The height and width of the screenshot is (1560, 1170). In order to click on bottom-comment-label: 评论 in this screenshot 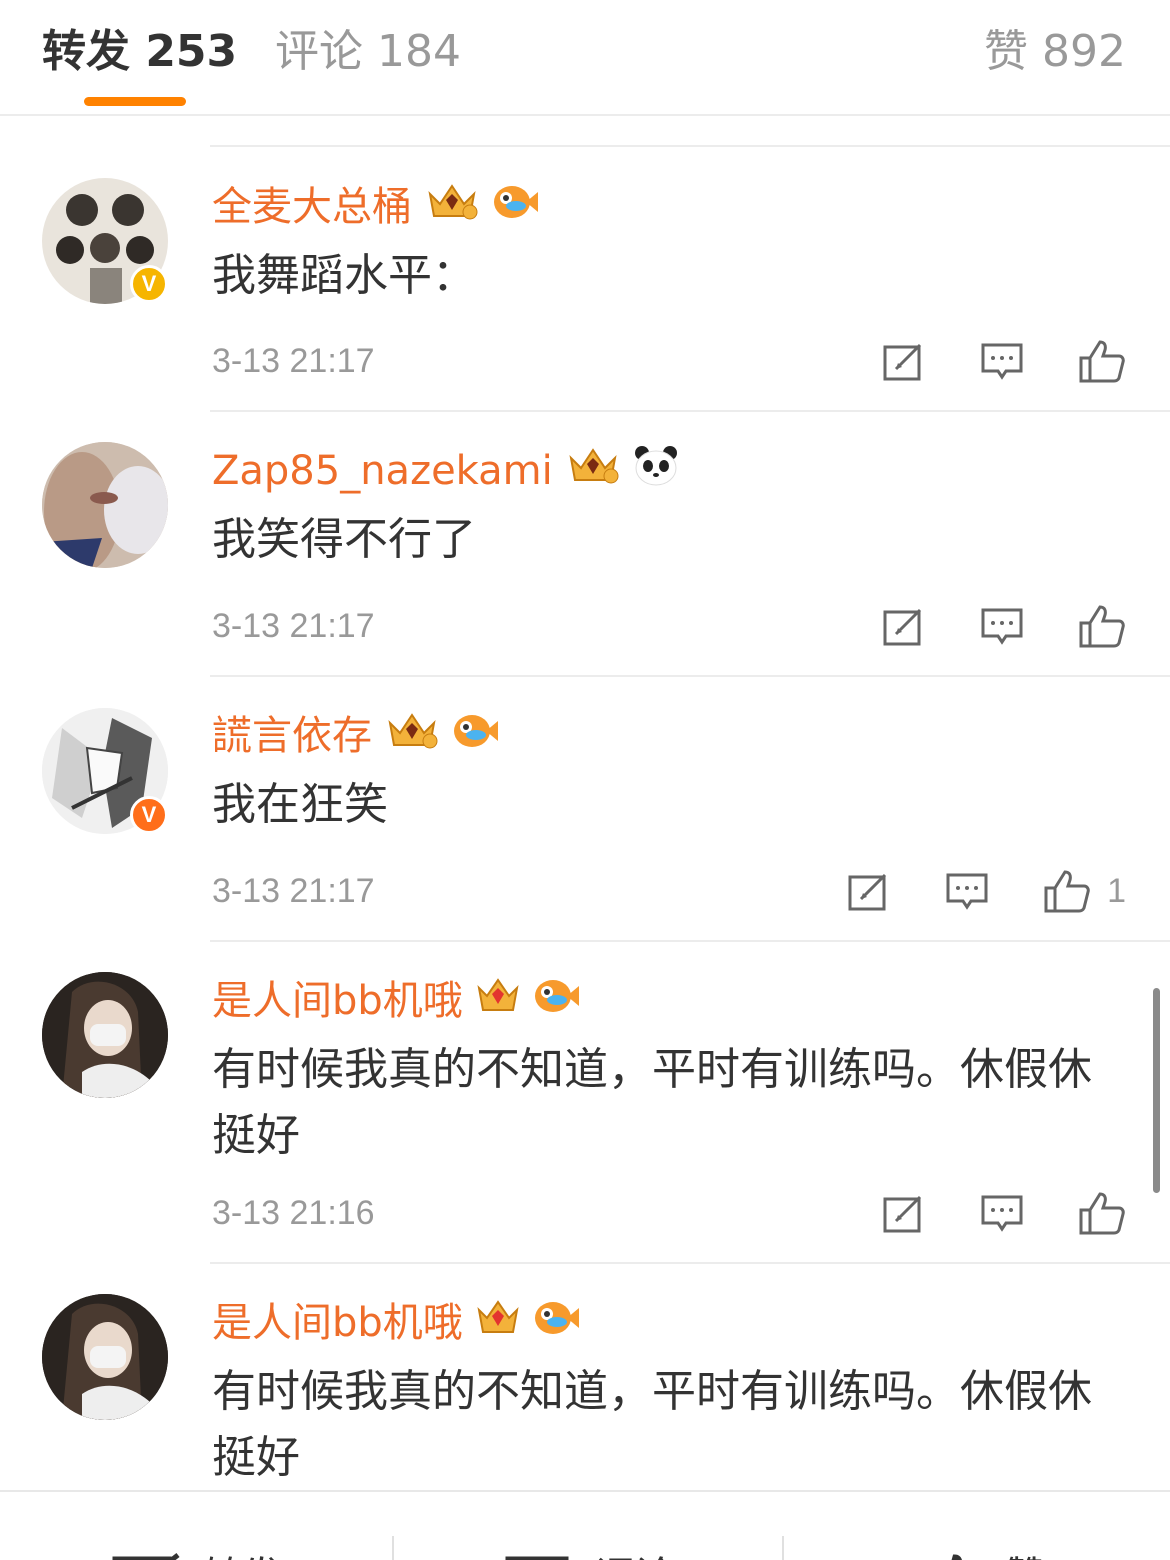, I will do `click(635, 1552)`.